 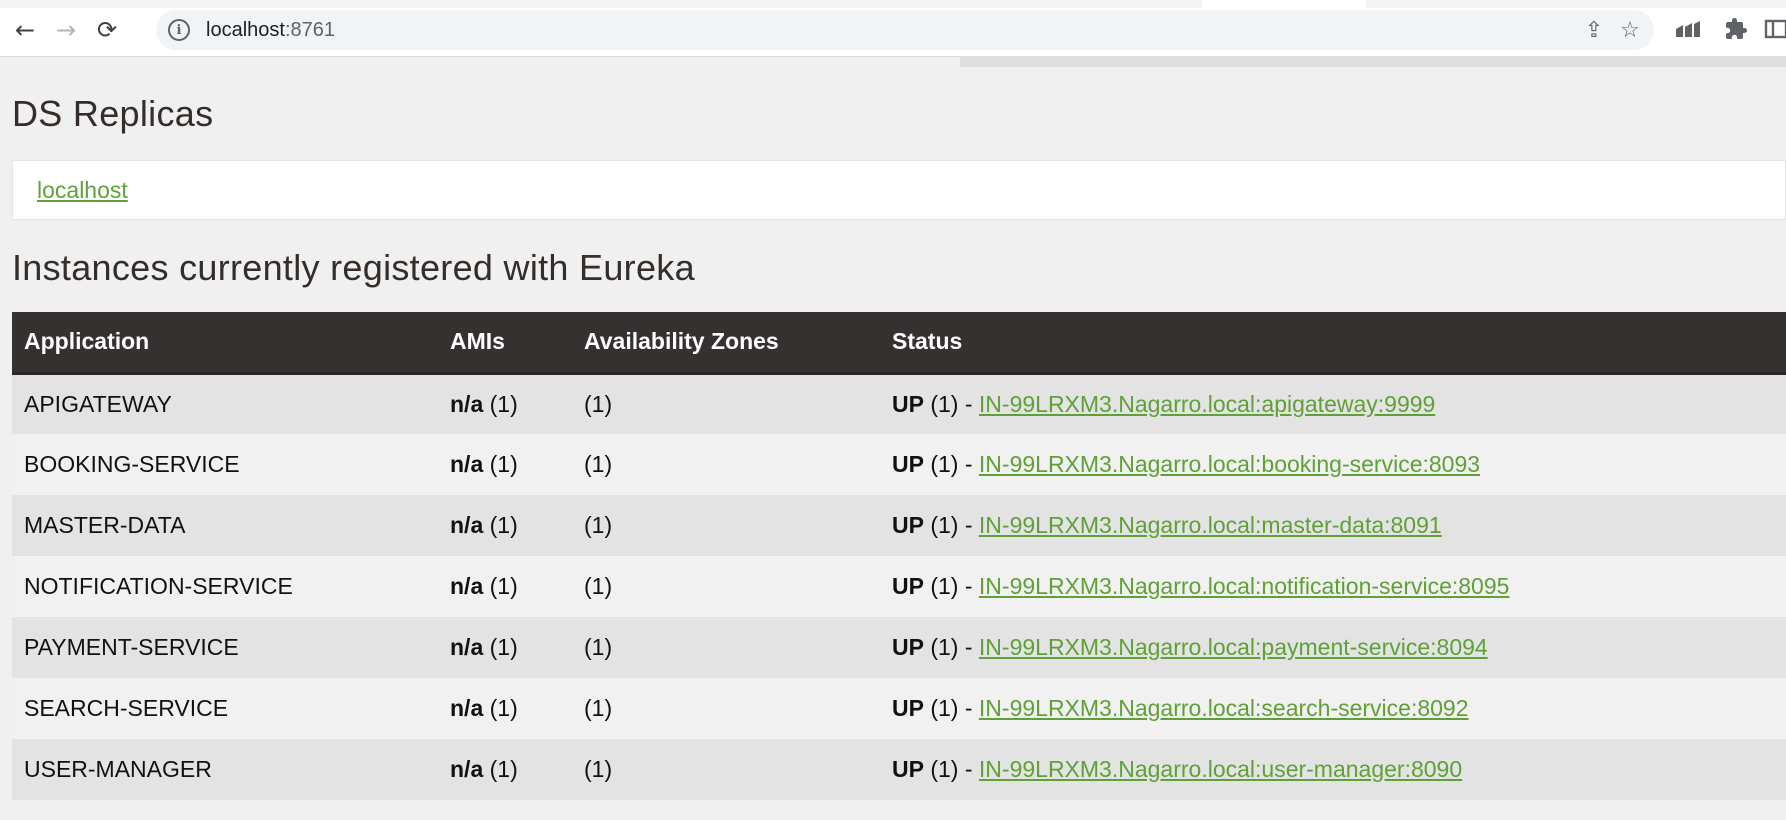 I want to click on replicas-panel: localhost, so click(x=899, y=190).